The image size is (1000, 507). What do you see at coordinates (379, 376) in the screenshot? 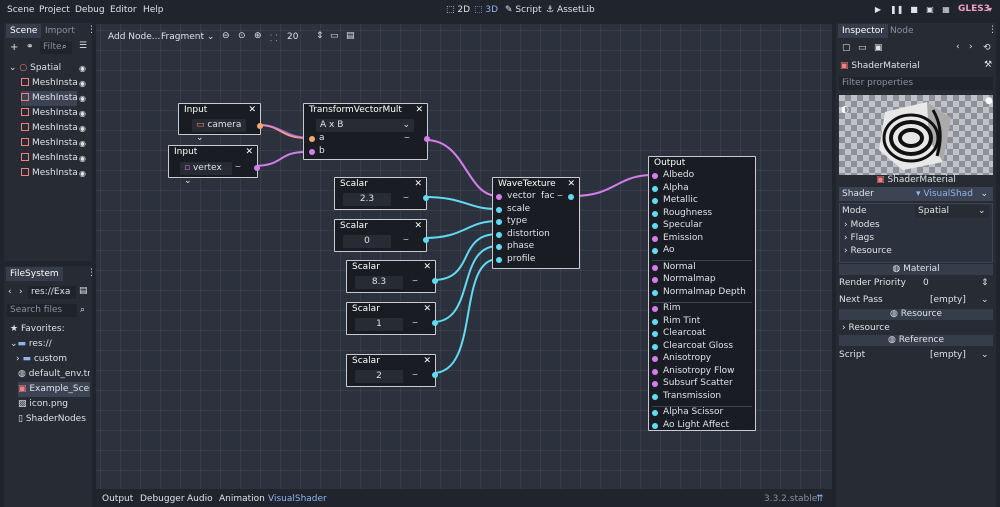
I see `scalar-value-field: 2` at bounding box center [379, 376].